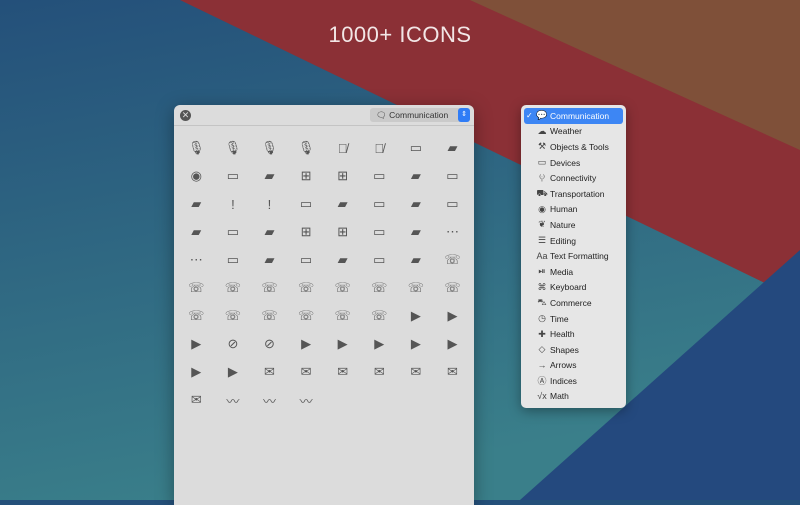  Describe the element at coordinates (416, 288) in the screenshot. I see `phone-arrow-right-icon: ☏` at that location.